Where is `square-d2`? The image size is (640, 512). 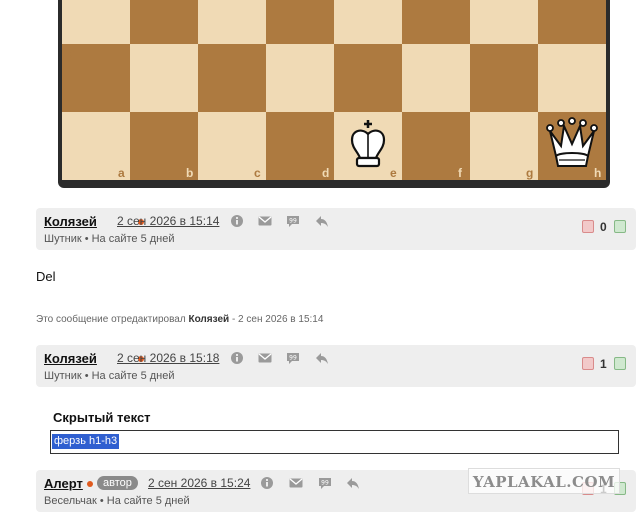 square-d2 is located at coordinates (300, 78).